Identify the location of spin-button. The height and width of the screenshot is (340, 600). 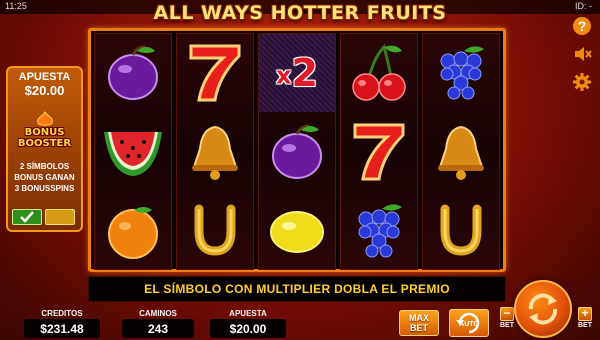
(543, 309).